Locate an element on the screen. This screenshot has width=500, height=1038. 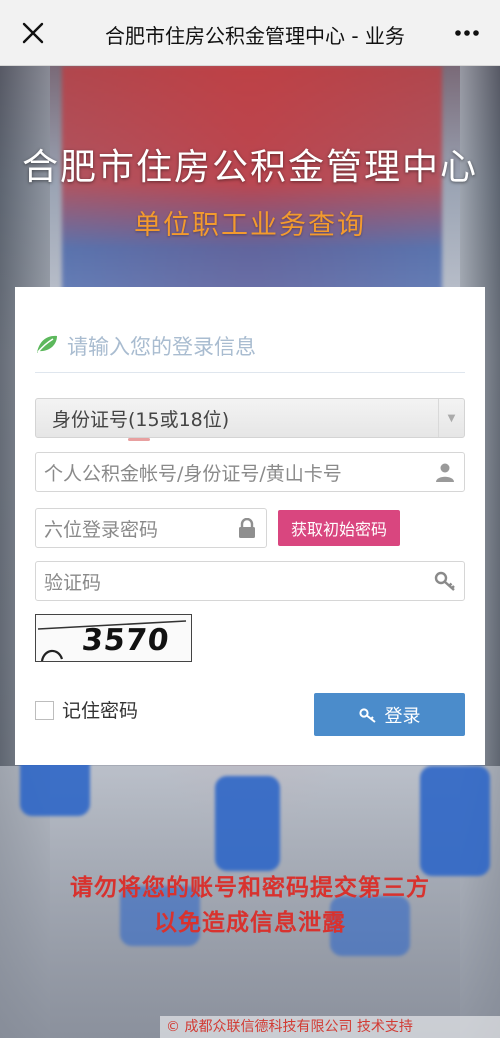
remember-password-checkbox is located at coordinates (44, 710).